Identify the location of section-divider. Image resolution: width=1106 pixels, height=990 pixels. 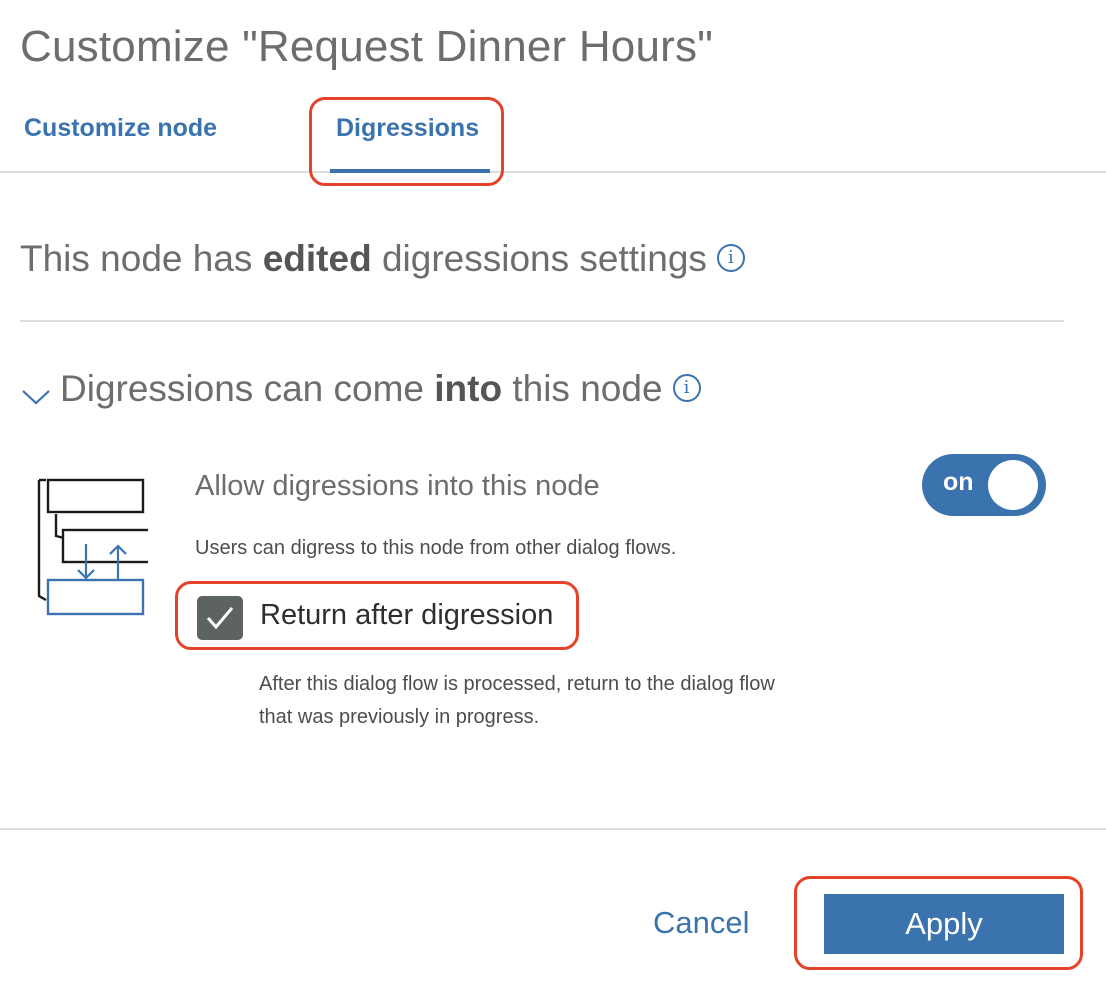
(542, 321).